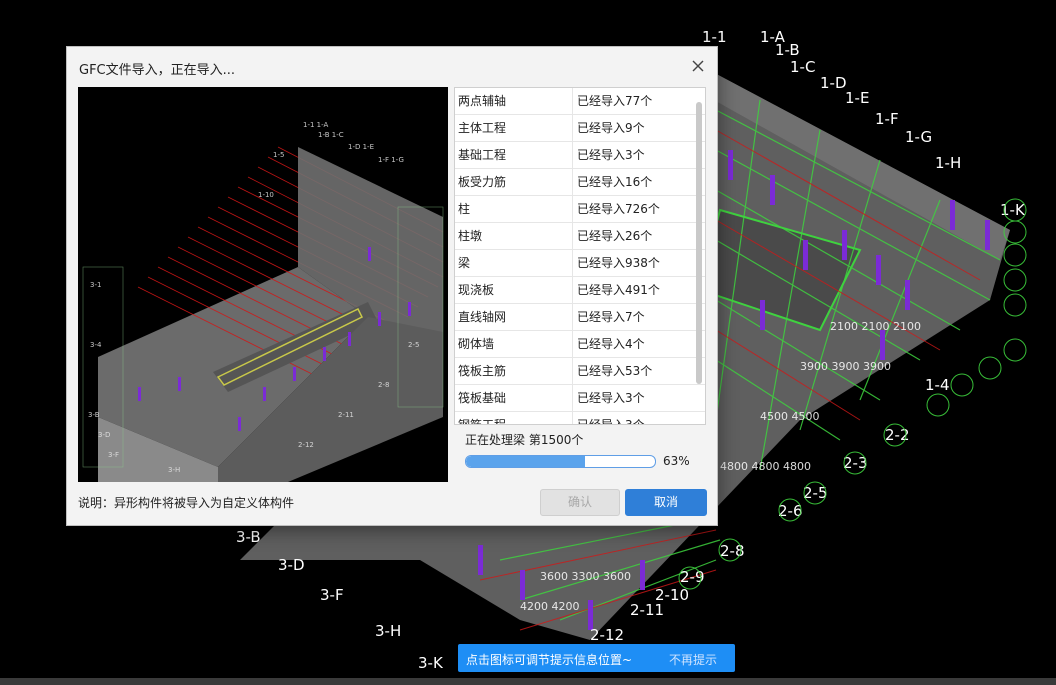 Image resolution: width=1056 pixels, height=685 pixels. Describe the element at coordinates (278, 155) in the screenshot. I see `svg-text: 1-5` at that location.